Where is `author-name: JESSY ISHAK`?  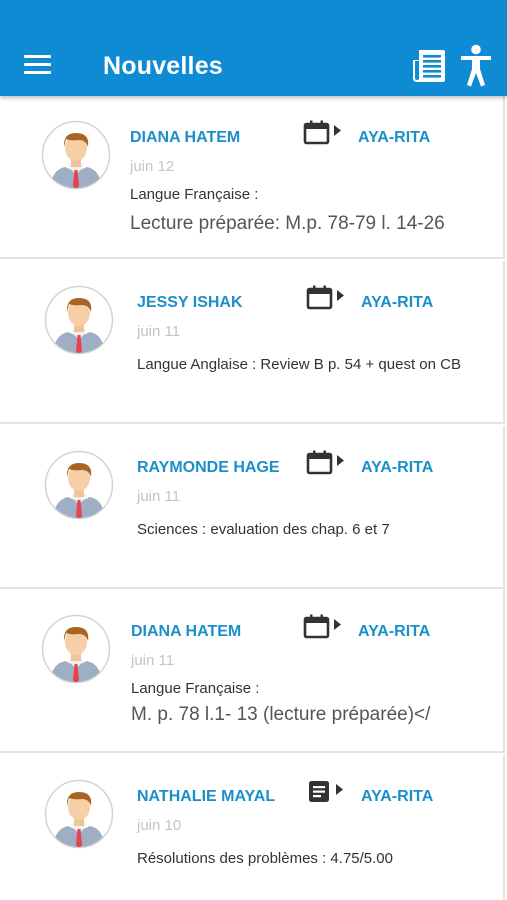
author-name: JESSY ISHAK is located at coordinates (190, 302).